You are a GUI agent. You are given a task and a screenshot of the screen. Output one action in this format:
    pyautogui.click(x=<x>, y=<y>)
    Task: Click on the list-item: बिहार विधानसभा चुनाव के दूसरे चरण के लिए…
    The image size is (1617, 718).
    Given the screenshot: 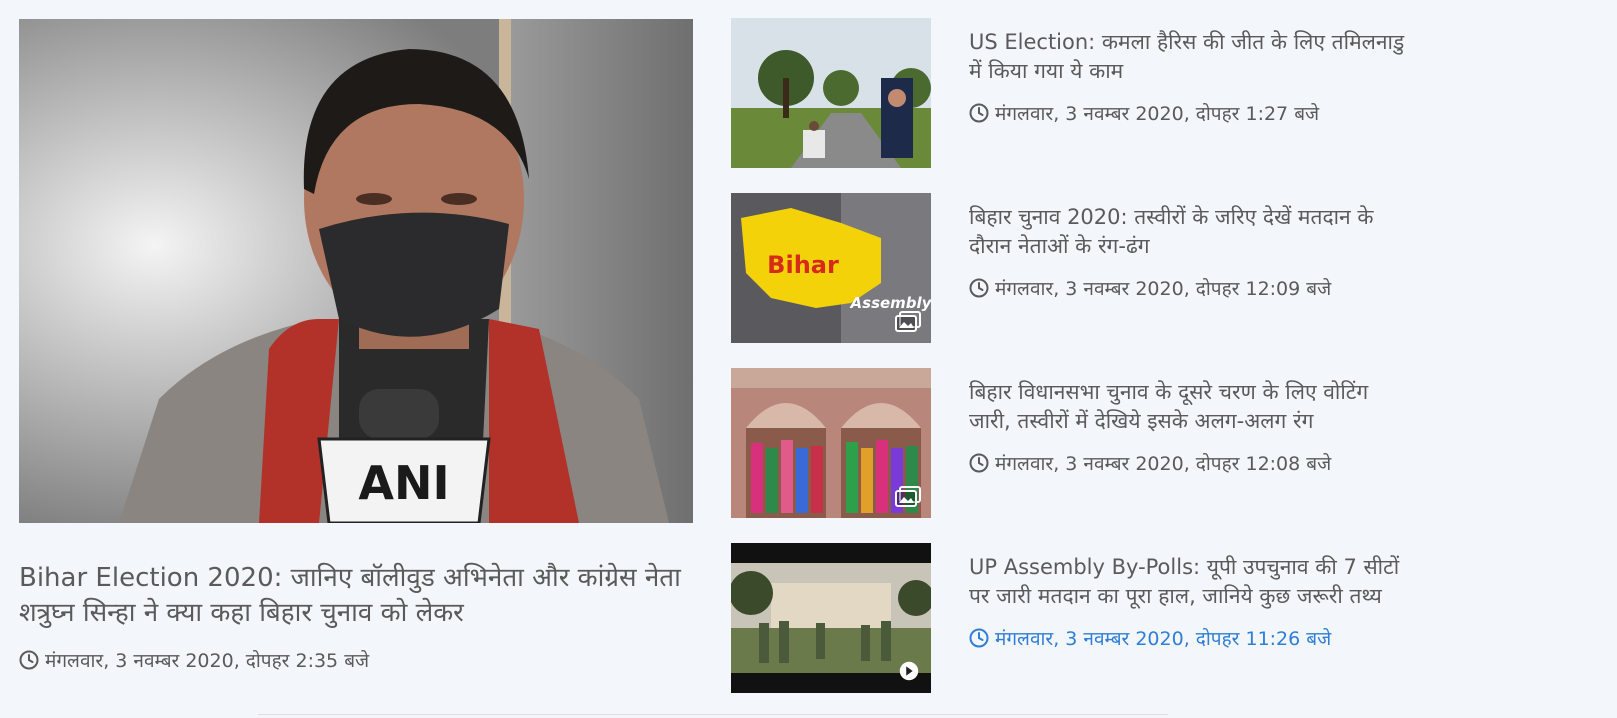 What is the action you would take?
    pyautogui.click(x=1071, y=443)
    